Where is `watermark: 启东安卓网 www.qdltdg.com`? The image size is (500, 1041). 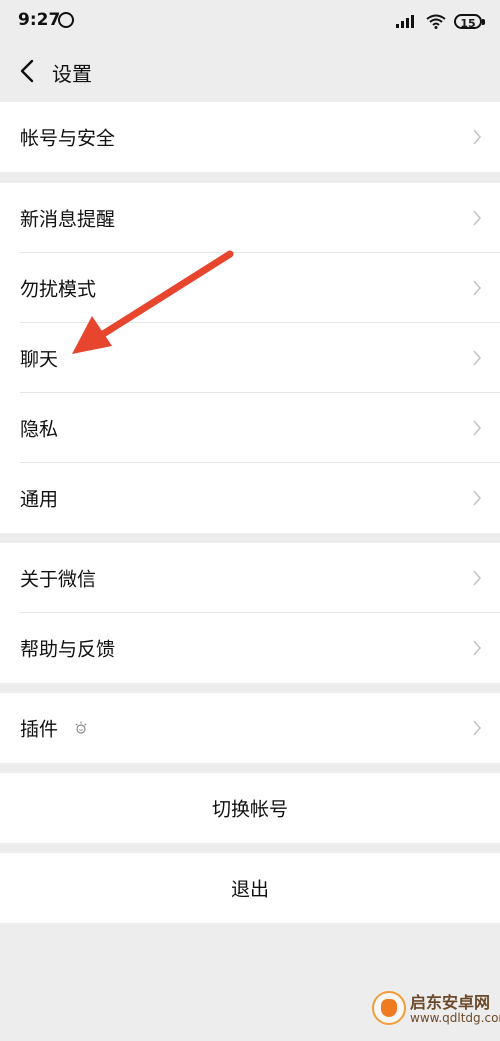 watermark: 启东安卓网 www.qdltdg.com is located at coordinates (430, 1013).